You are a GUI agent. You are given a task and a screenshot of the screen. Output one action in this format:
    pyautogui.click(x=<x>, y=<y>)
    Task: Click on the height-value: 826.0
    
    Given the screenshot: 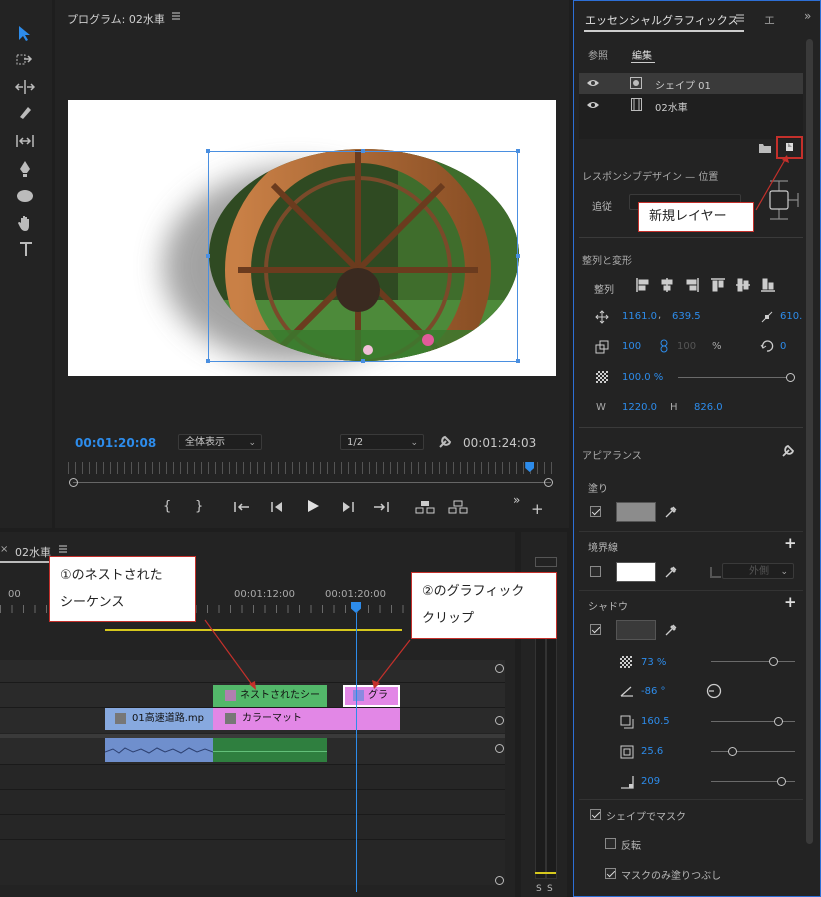 What is the action you would take?
    pyautogui.click(x=708, y=407)
    